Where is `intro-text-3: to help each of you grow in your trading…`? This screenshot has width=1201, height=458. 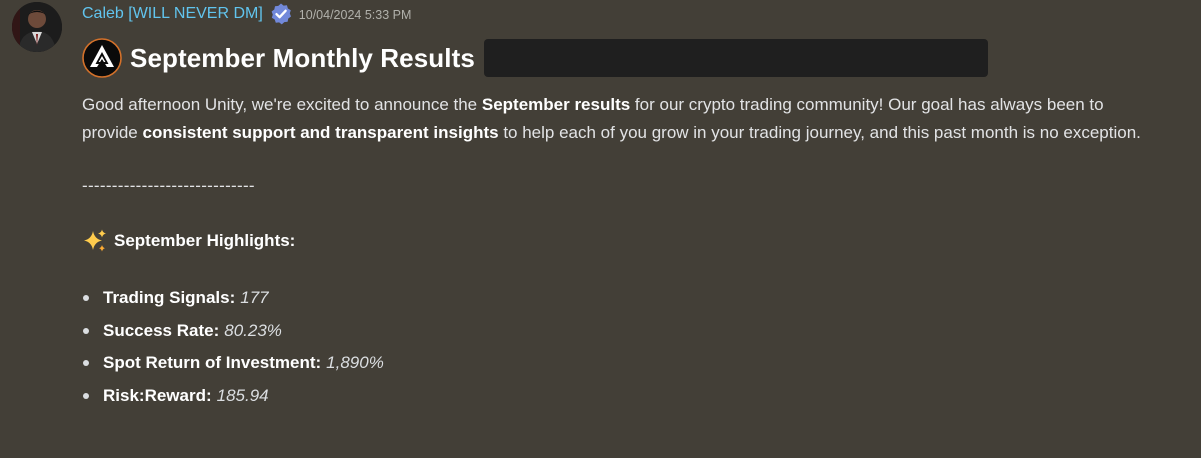 intro-text-3: to help each of you grow in your trading… is located at coordinates (819, 132).